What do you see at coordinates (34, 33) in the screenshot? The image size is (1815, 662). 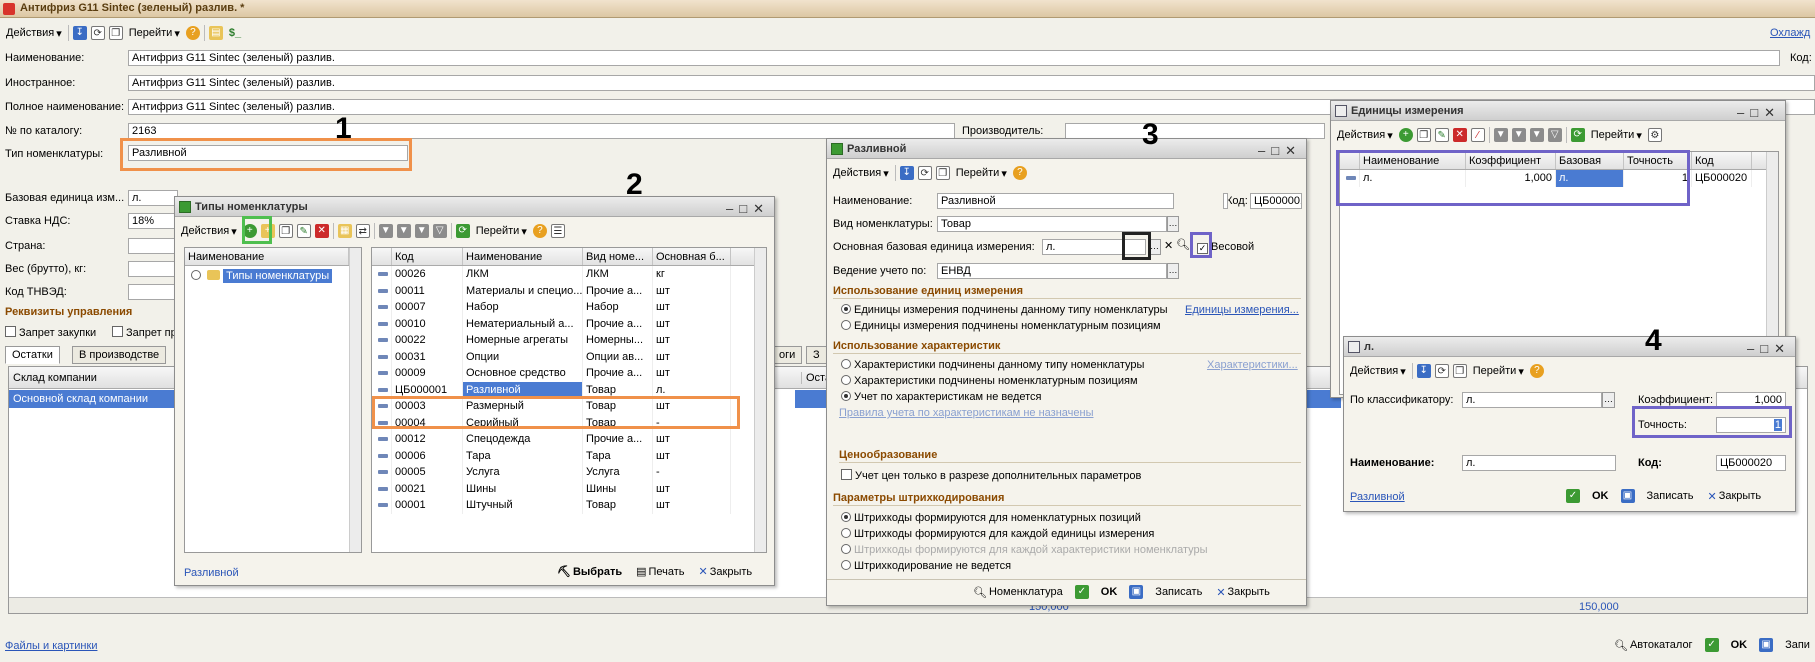 I see `main-actions-menu: Действия ▾` at bounding box center [34, 33].